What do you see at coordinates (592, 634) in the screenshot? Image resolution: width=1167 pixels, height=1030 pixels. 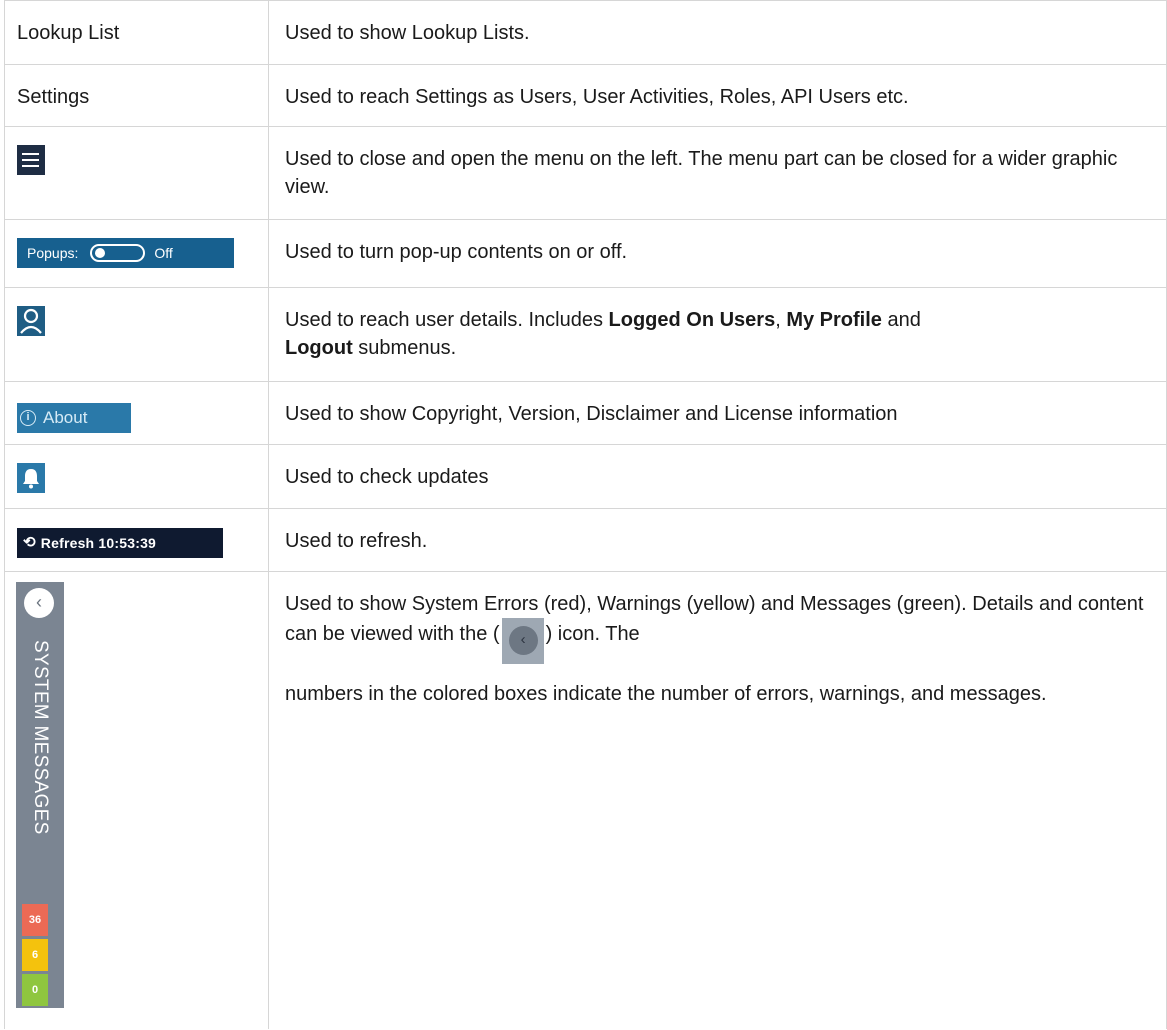 I see `system-messages-desc-text: ) icon. The` at bounding box center [592, 634].